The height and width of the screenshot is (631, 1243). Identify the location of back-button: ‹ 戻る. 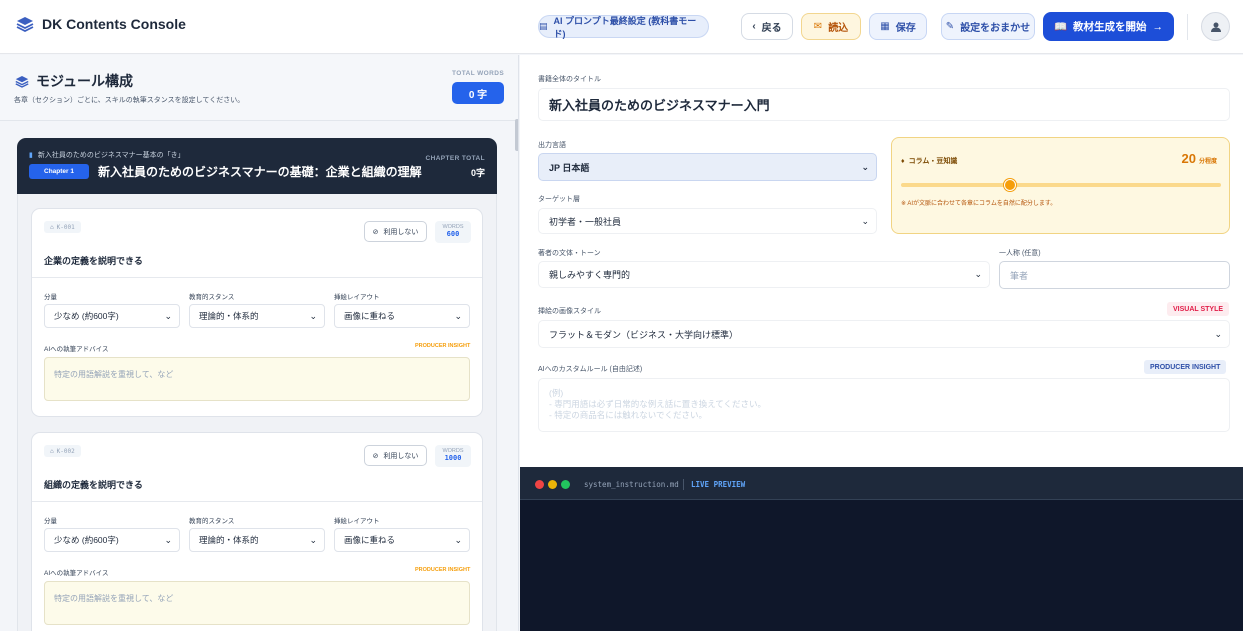
(767, 26).